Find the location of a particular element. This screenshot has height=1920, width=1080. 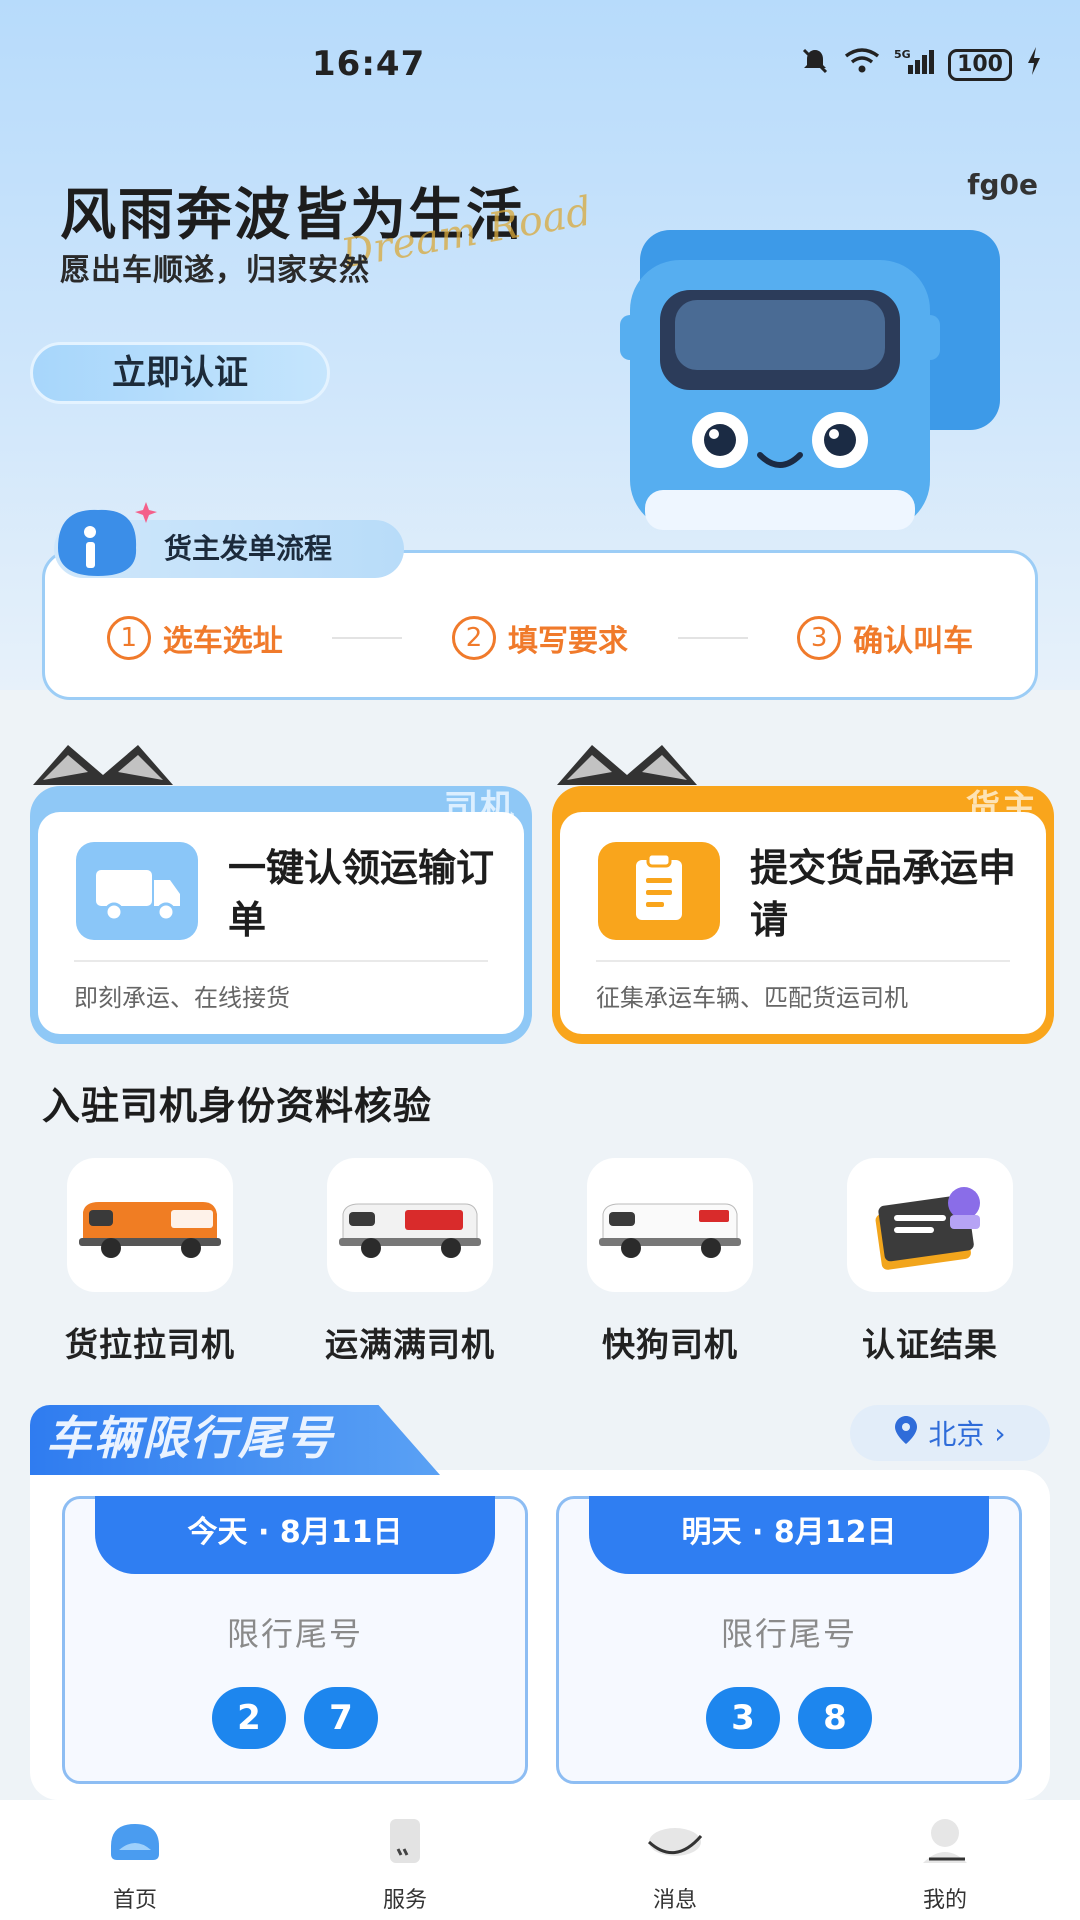

nav-label: 我的 is located at coordinates (944, 1900).